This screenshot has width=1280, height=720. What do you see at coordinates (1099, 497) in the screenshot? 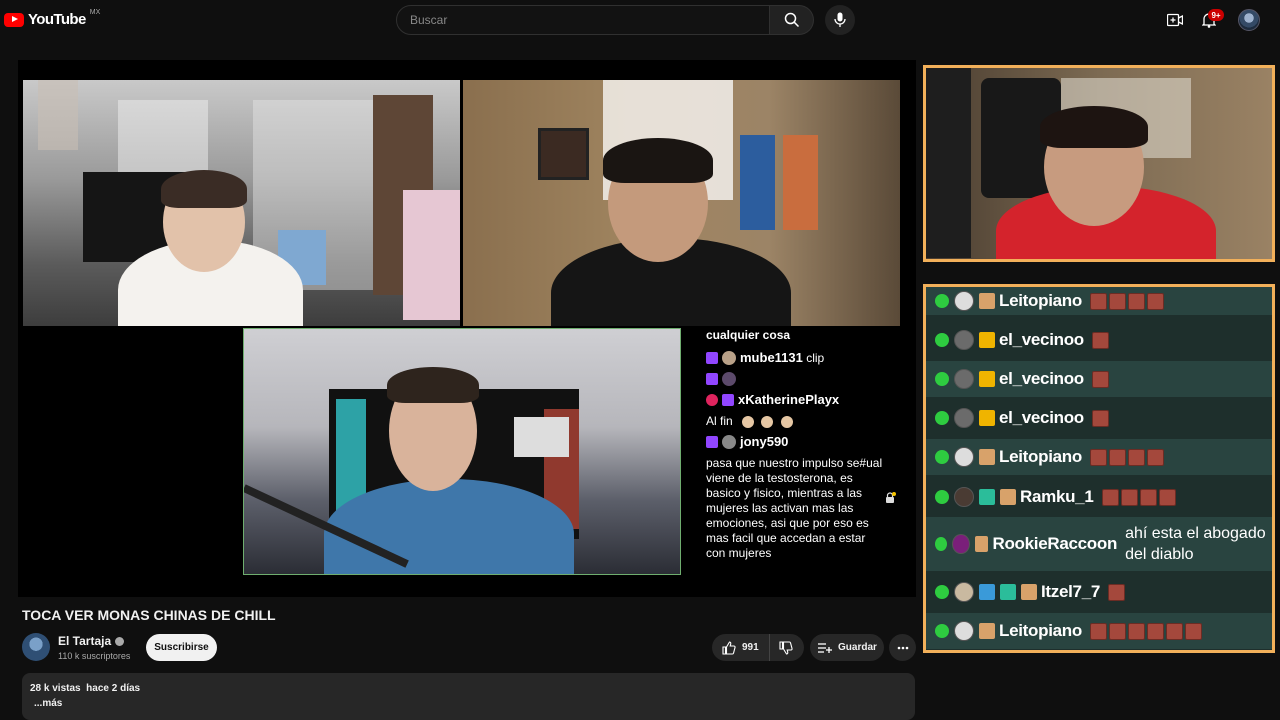
I see `side-chat-row: Ramku_1` at bounding box center [1099, 497].